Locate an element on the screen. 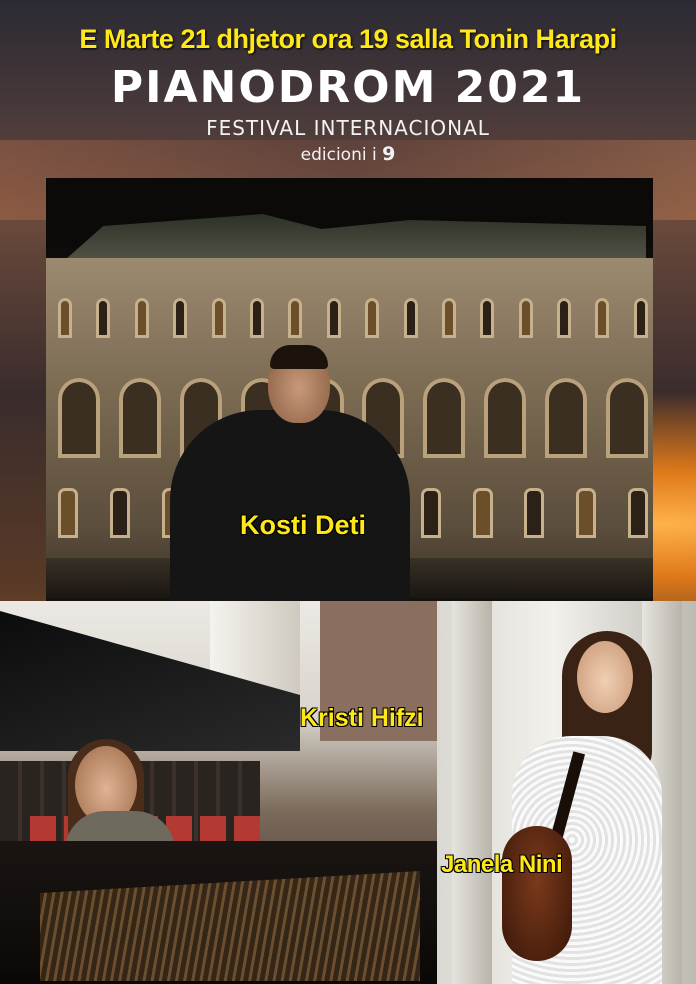 The image size is (696, 984). violinist-face is located at coordinates (605, 677).